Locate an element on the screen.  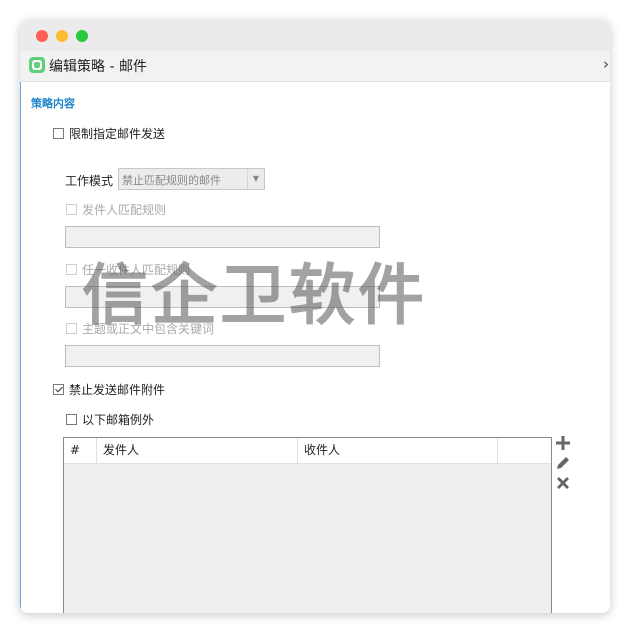
block-attachment-checkbox is located at coordinates (58, 389).